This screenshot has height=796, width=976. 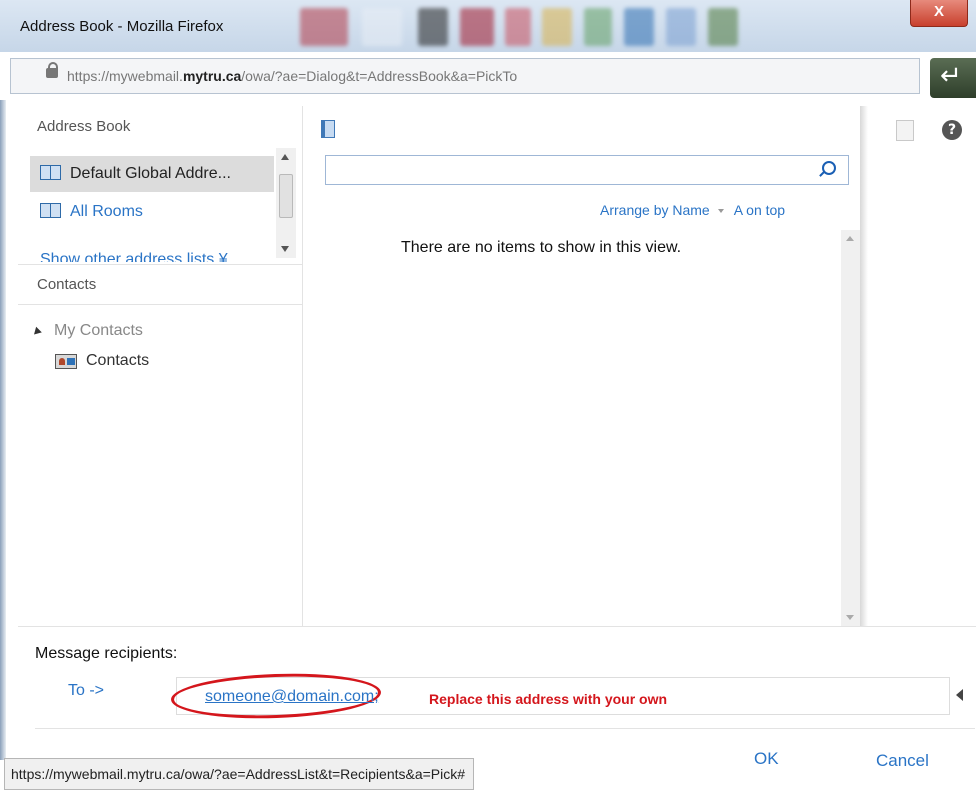 What do you see at coordinates (759, 210) in the screenshot?
I see `sort-order-toggle: A on top` at bounding box center [759, 210].